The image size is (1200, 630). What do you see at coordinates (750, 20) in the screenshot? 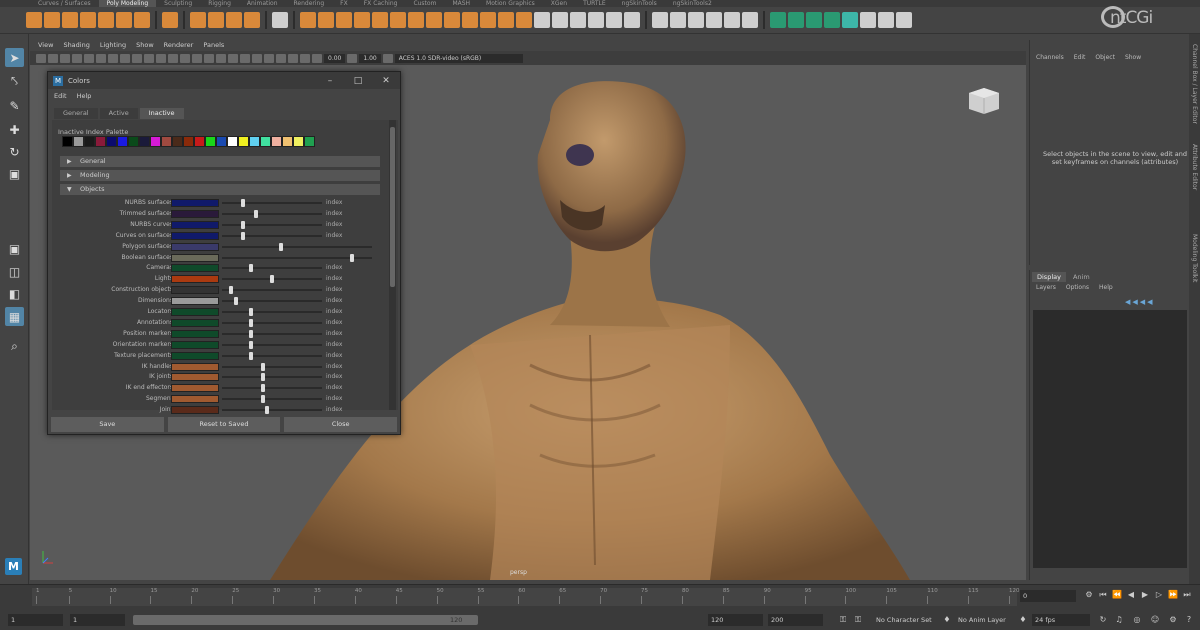
I see `offset-edge-loop-icon` at bounding box center [750, 20].